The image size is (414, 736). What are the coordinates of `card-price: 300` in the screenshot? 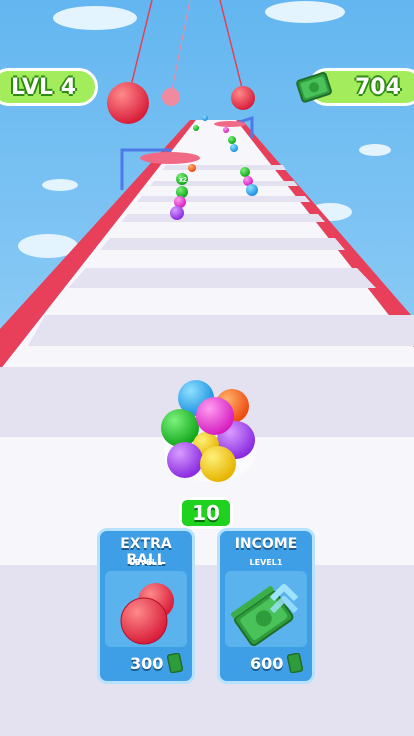 It's located at (147, 663).